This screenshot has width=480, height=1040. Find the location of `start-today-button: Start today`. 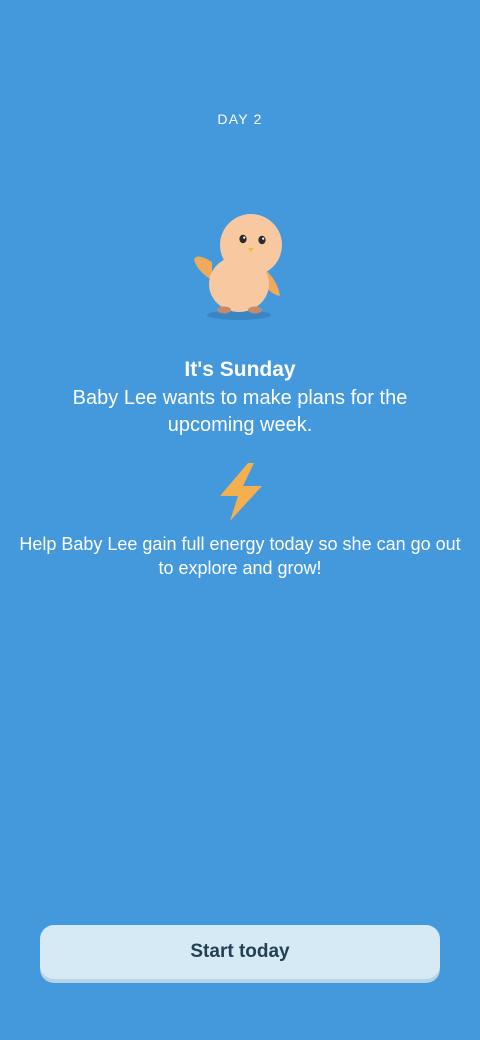

start-today-button: Start today is located at coordinates (240, 952).